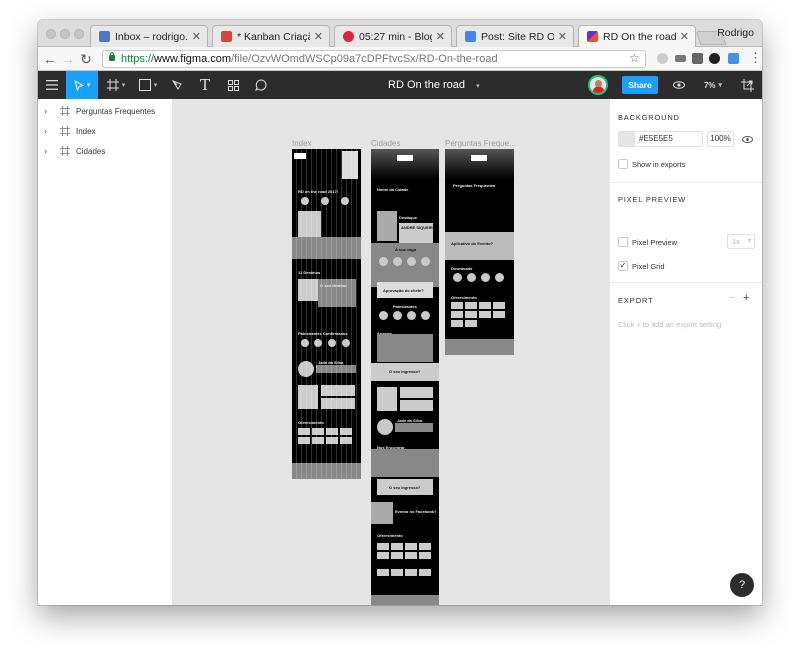 The height and width of the screenshot is (659, 800). I want to click on app-section, so click(479, 246).